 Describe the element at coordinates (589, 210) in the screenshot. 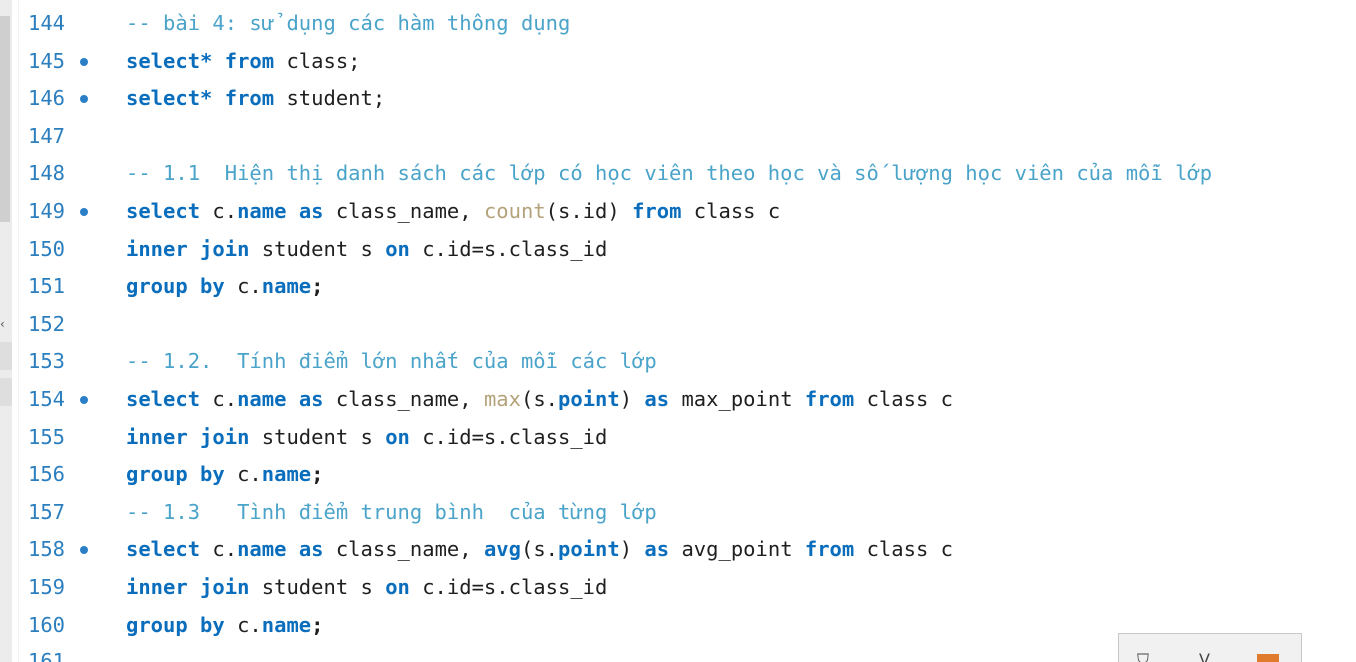

I see `code-token: (s.id)` at that location.